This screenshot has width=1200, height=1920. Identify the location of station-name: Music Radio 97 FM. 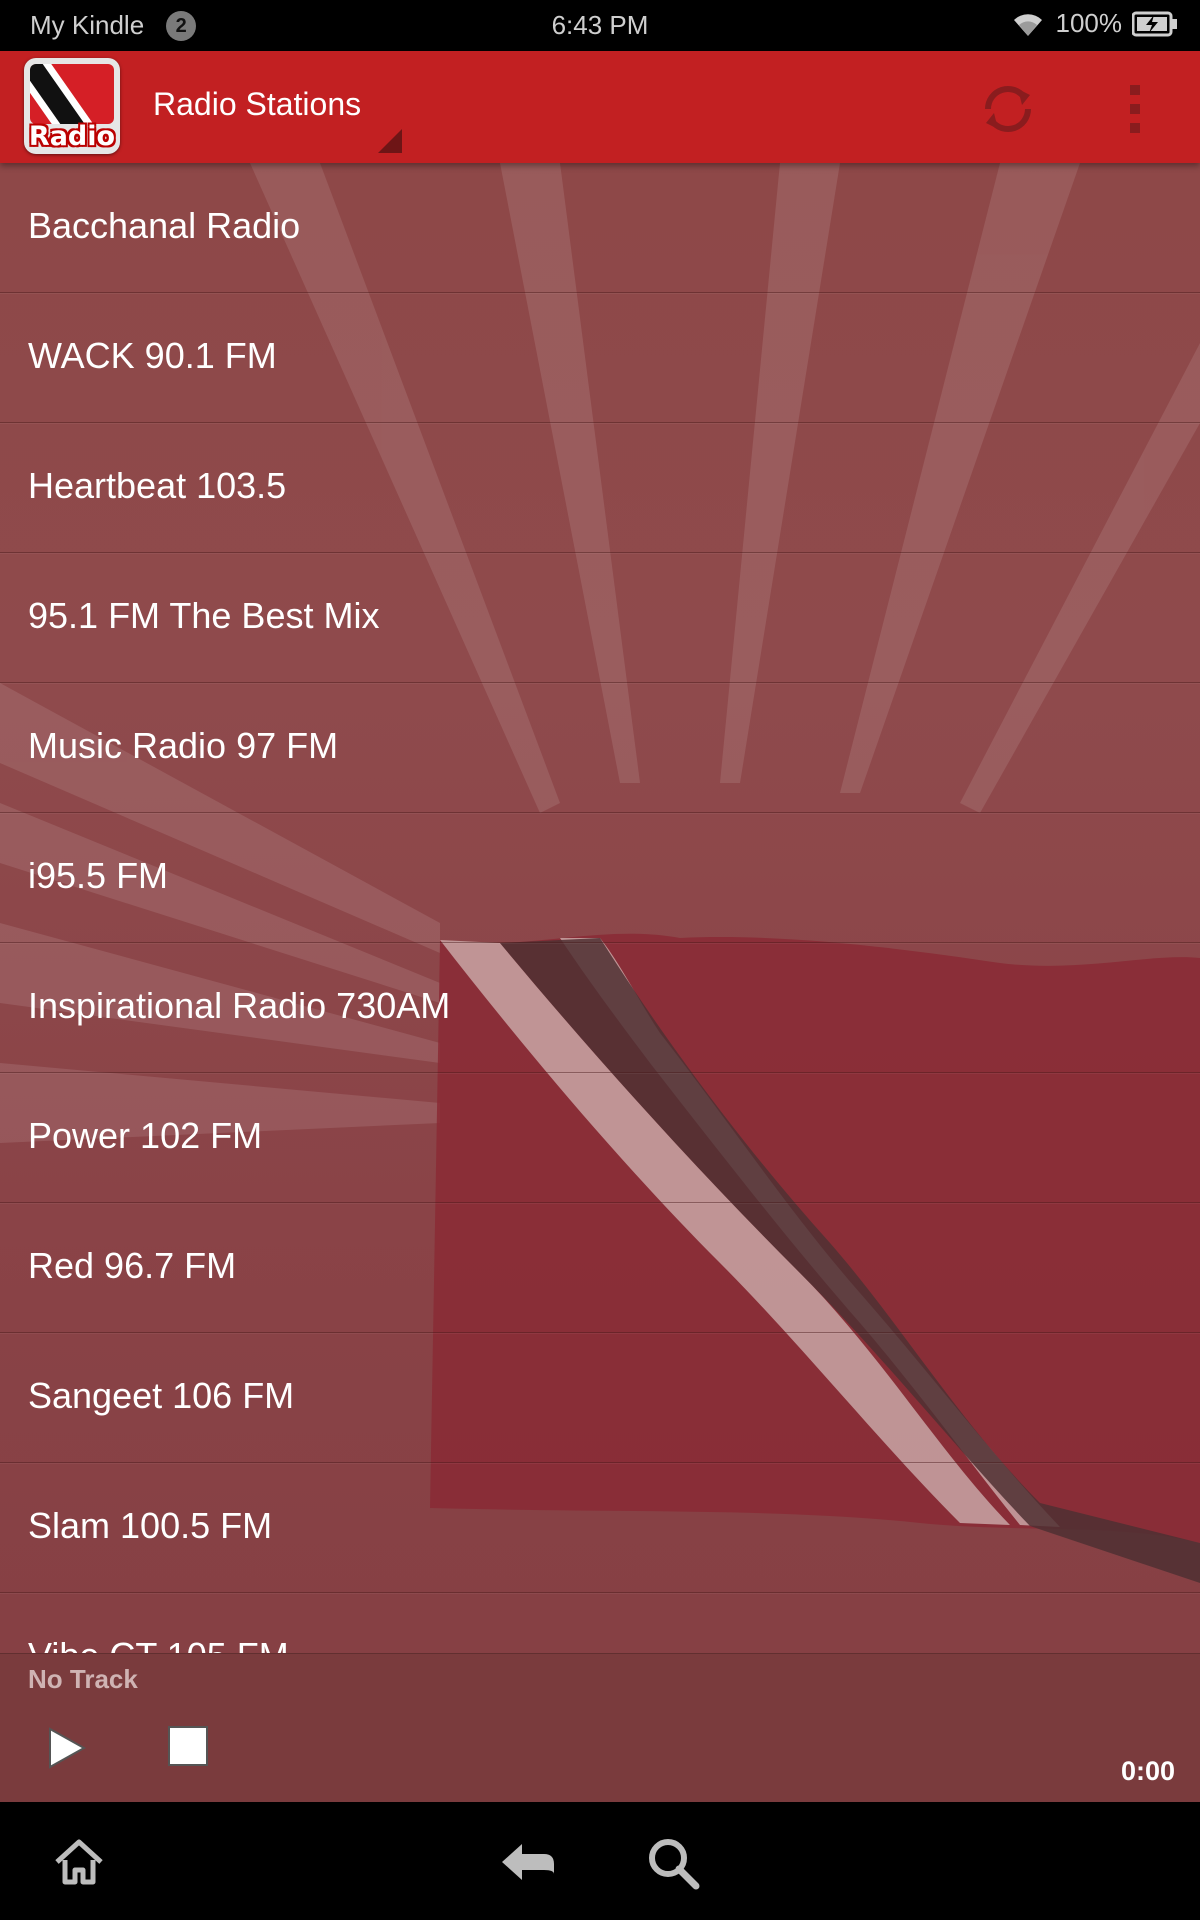
(183, 745).